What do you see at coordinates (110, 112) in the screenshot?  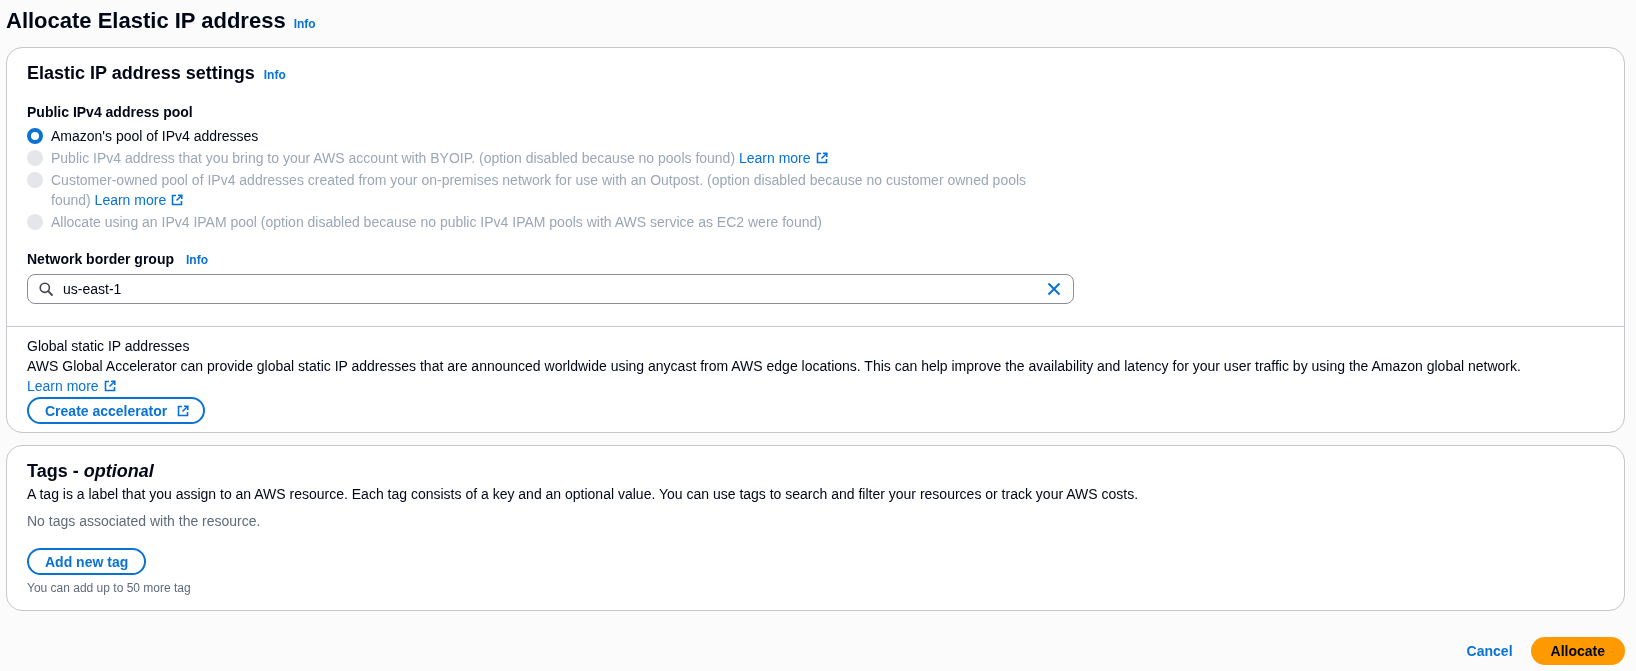 I see `field-label: Public IPv4 address pool` at bounding box center [110, 112].